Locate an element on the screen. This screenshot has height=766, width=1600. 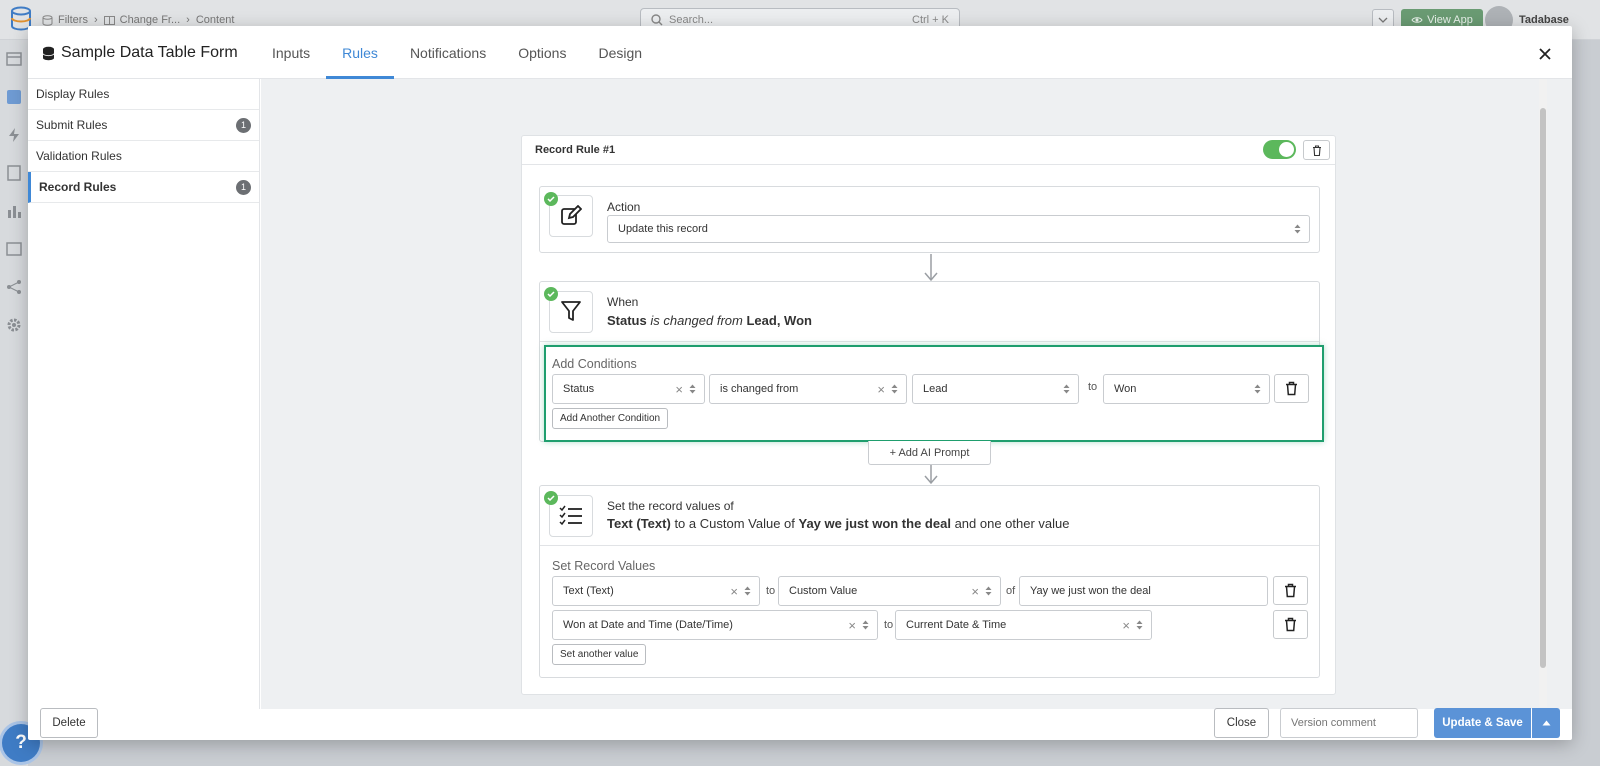
set-values-label: Set the record values of is located at coordinates (670, 506).